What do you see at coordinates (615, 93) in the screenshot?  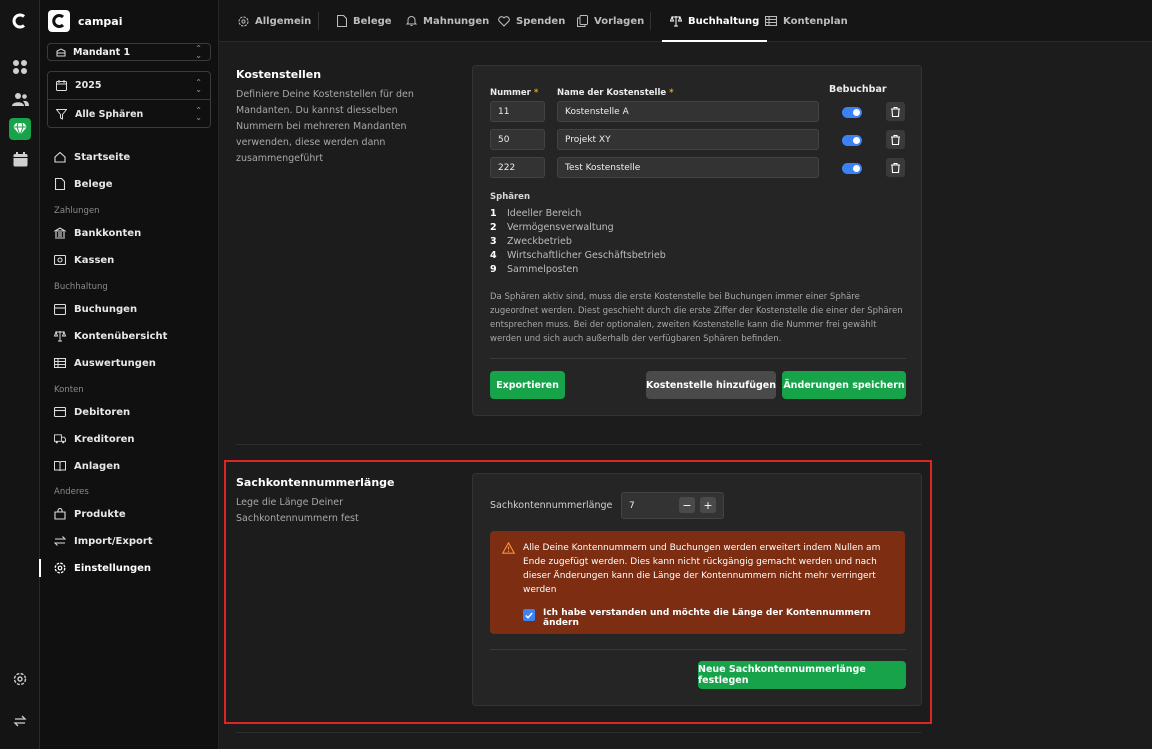 I see `column-name: Name der Kostenstelle *` at bounding box center [615, 93].